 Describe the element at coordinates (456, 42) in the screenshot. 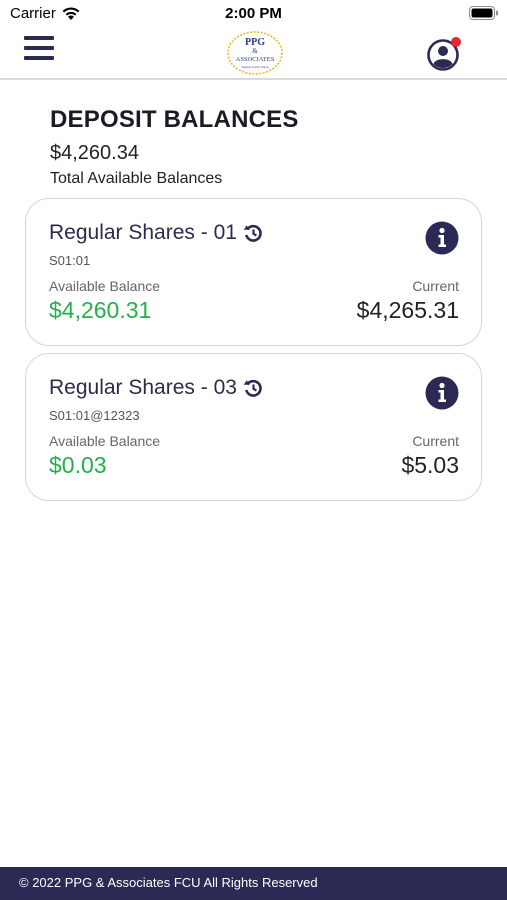

I see `notification-dot` at that location.